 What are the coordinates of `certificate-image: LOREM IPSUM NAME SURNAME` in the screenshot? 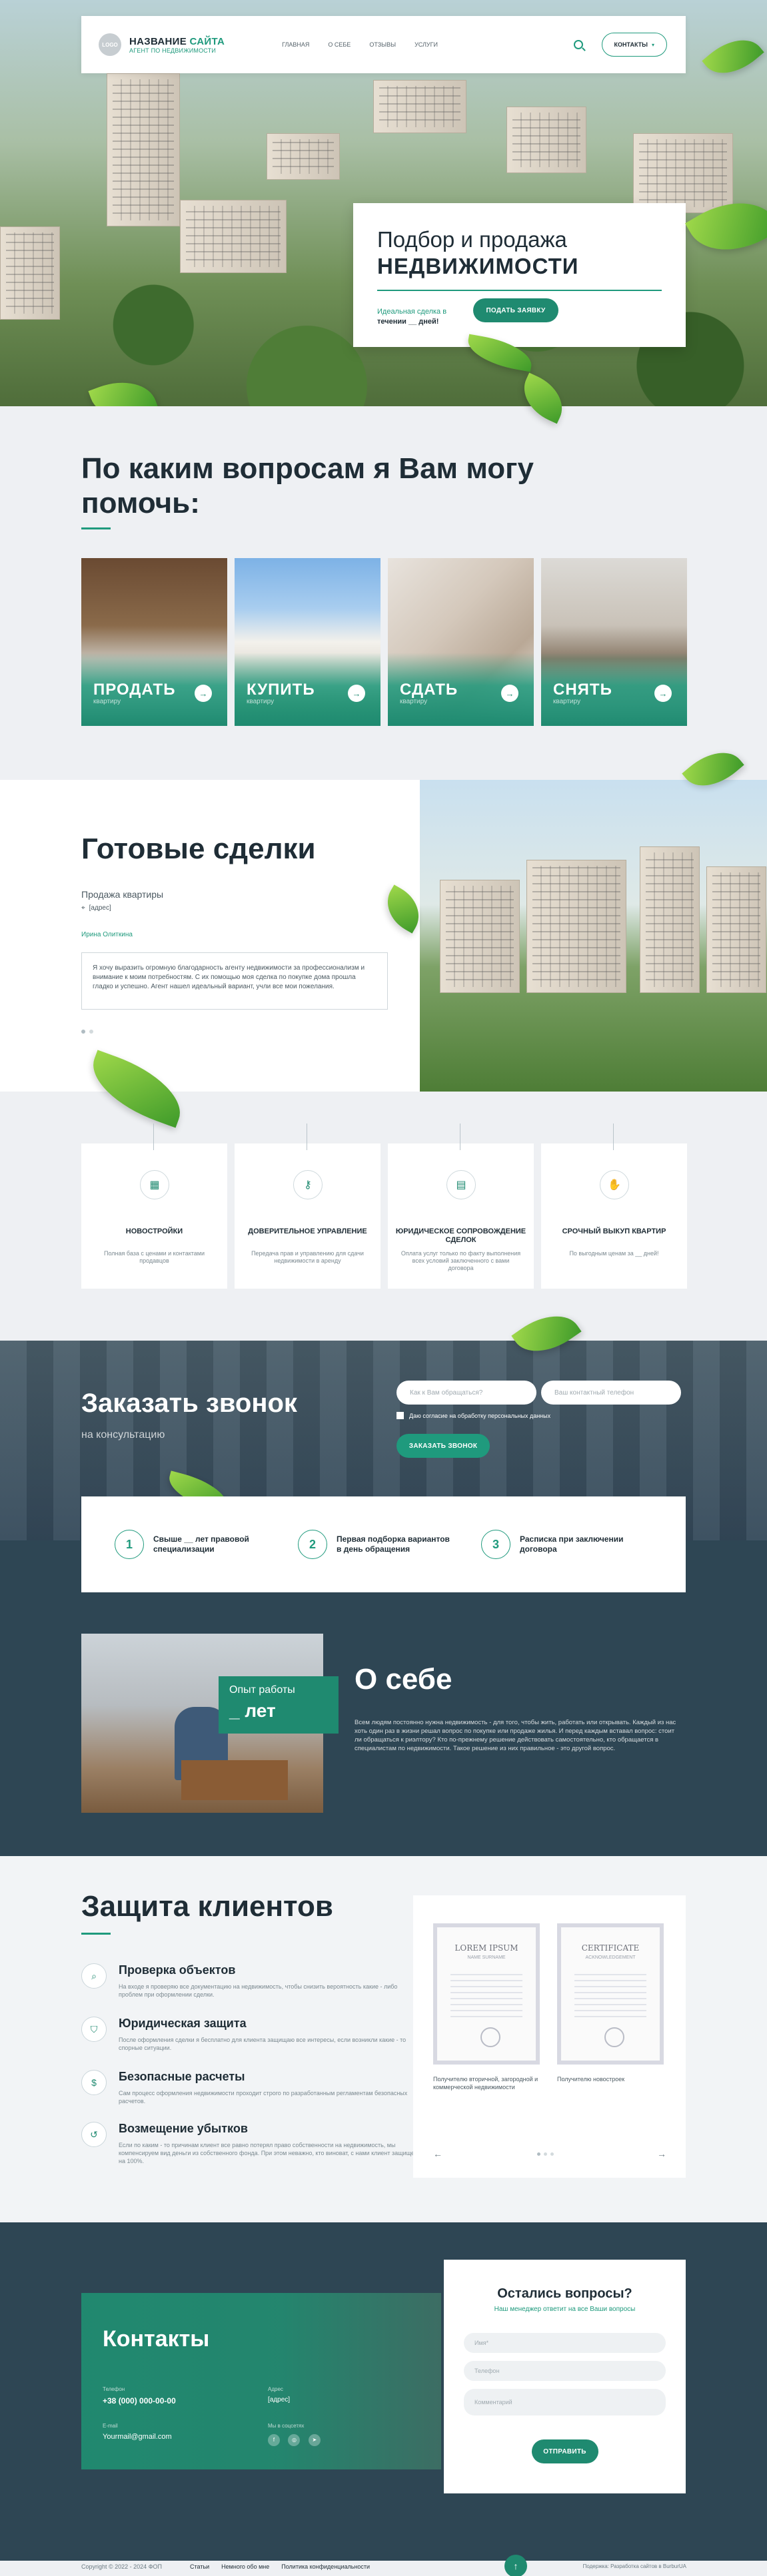 It's located at (486, 1994).